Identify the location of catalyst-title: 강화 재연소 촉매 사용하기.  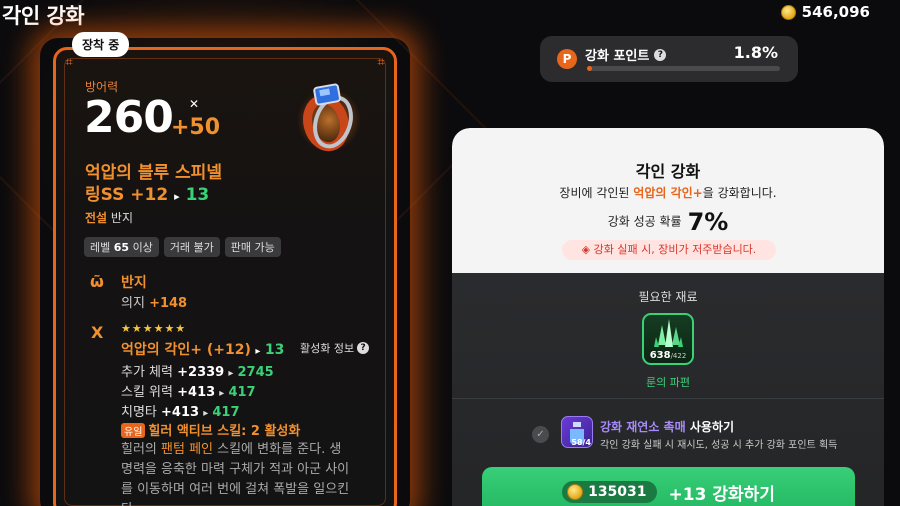
(667, 427).